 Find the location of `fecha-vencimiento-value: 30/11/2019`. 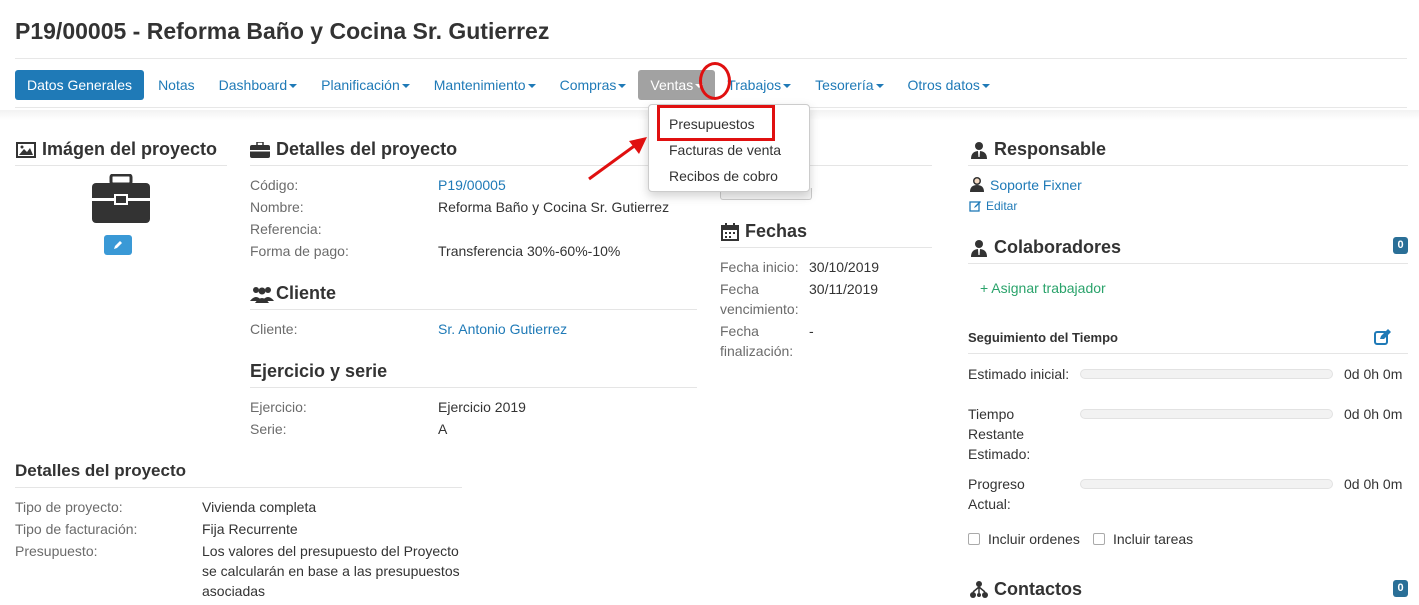

fecha-vencimiento-value: 30/11/2019 is located at coordinates (844, 289).